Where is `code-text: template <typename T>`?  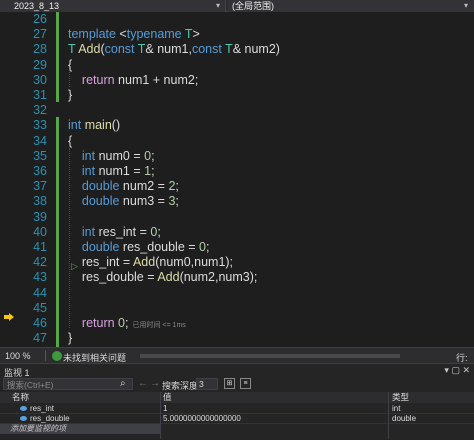 code-text: template <typename T> is located at coordinates (134, 34).